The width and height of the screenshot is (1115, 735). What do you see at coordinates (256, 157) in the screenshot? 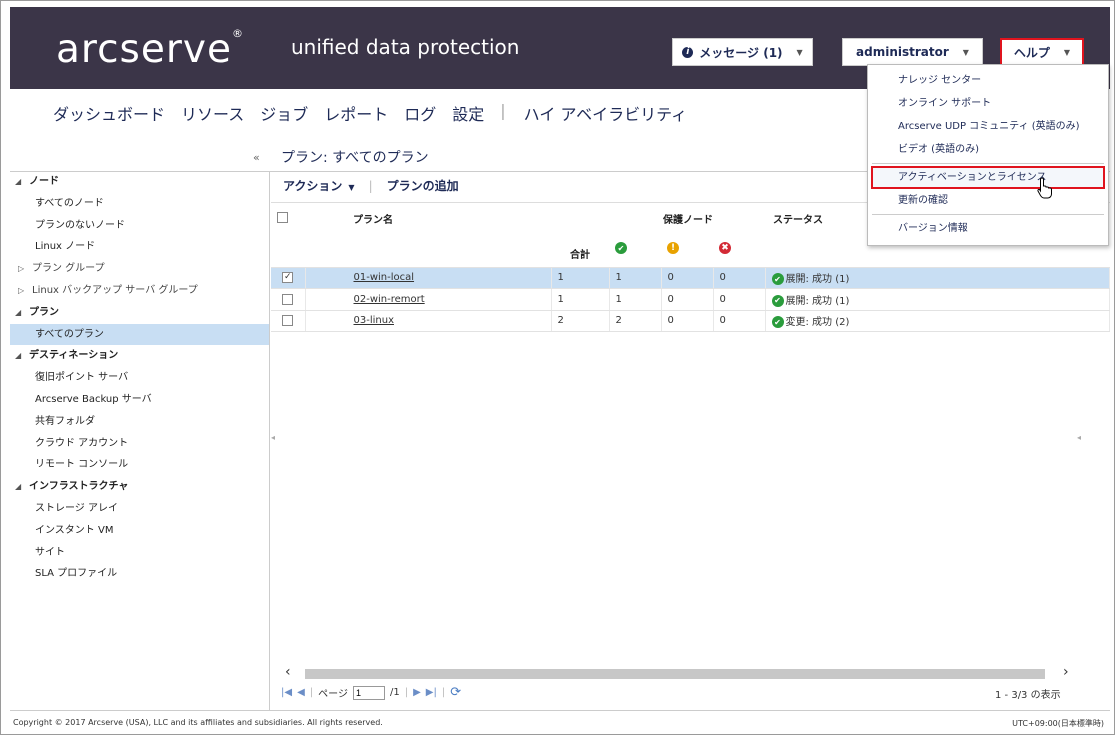
I see `collapse-sidebar-icon: «` at bounding box center [256, 157].